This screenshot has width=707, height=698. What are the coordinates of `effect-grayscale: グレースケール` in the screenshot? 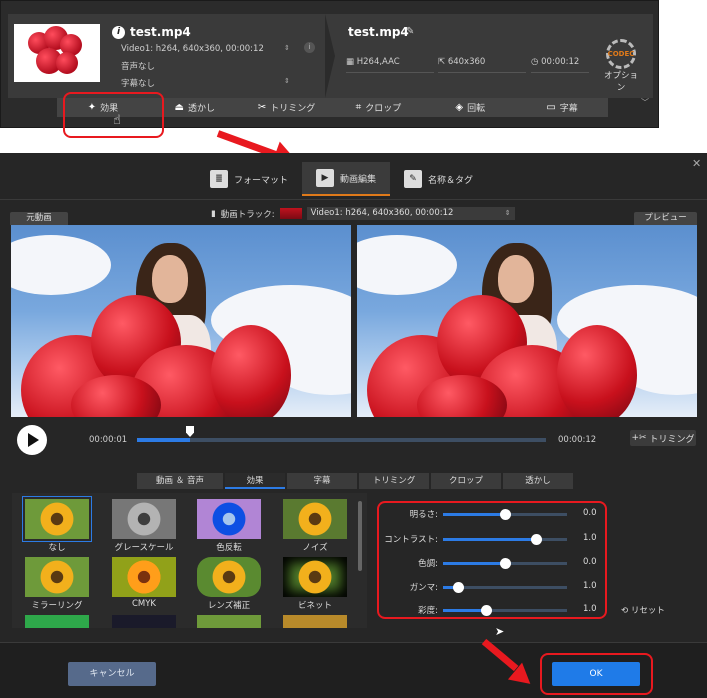 It's located at (144, 526).